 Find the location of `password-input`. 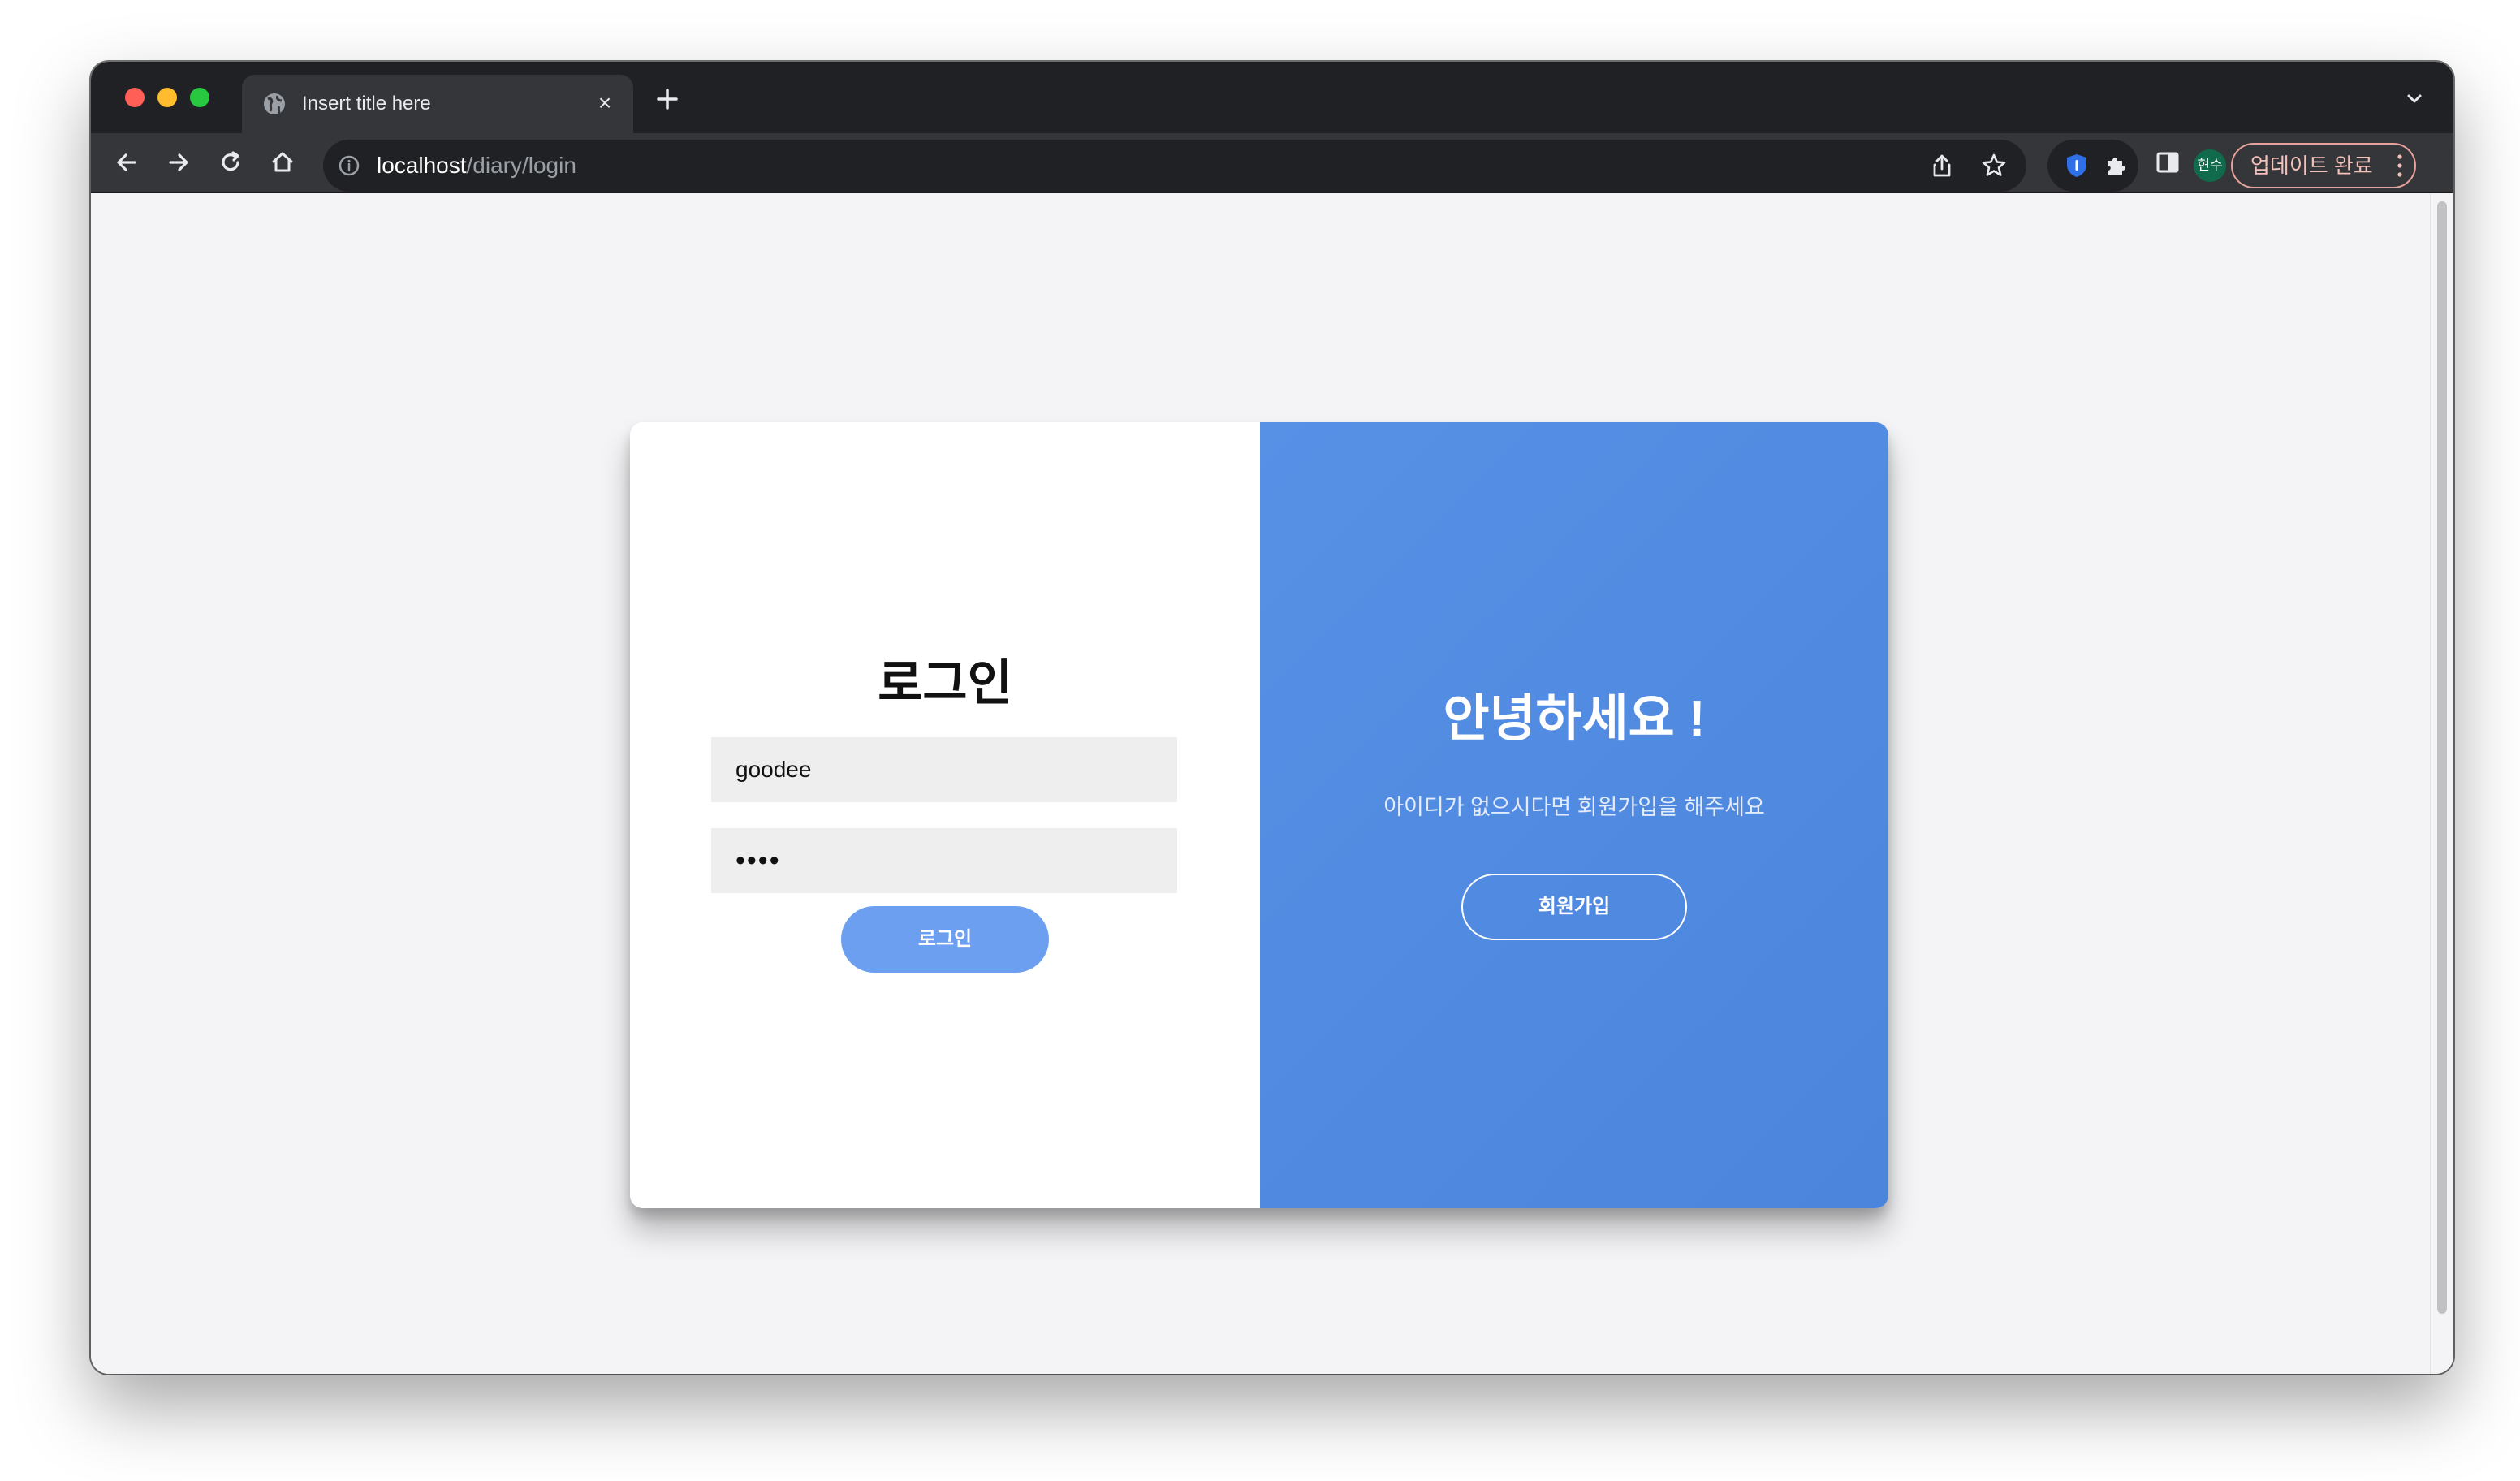

password-input is located at coordinates (944, 860).